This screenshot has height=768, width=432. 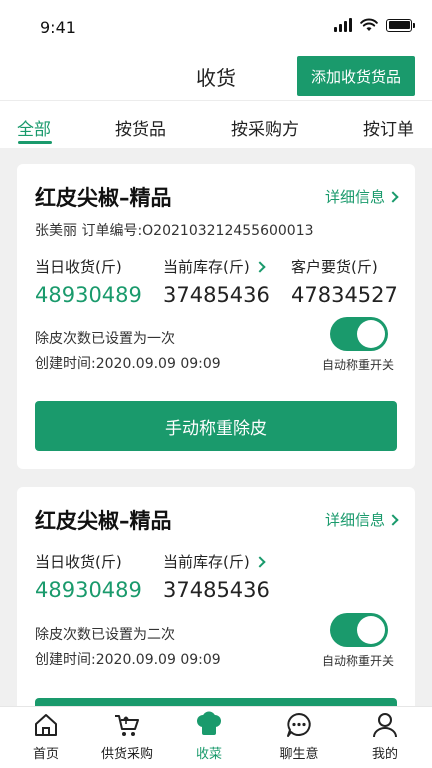 I want to click on manual-weigh-tare-button: 手动称重除皮, so click(x=216, y=426).